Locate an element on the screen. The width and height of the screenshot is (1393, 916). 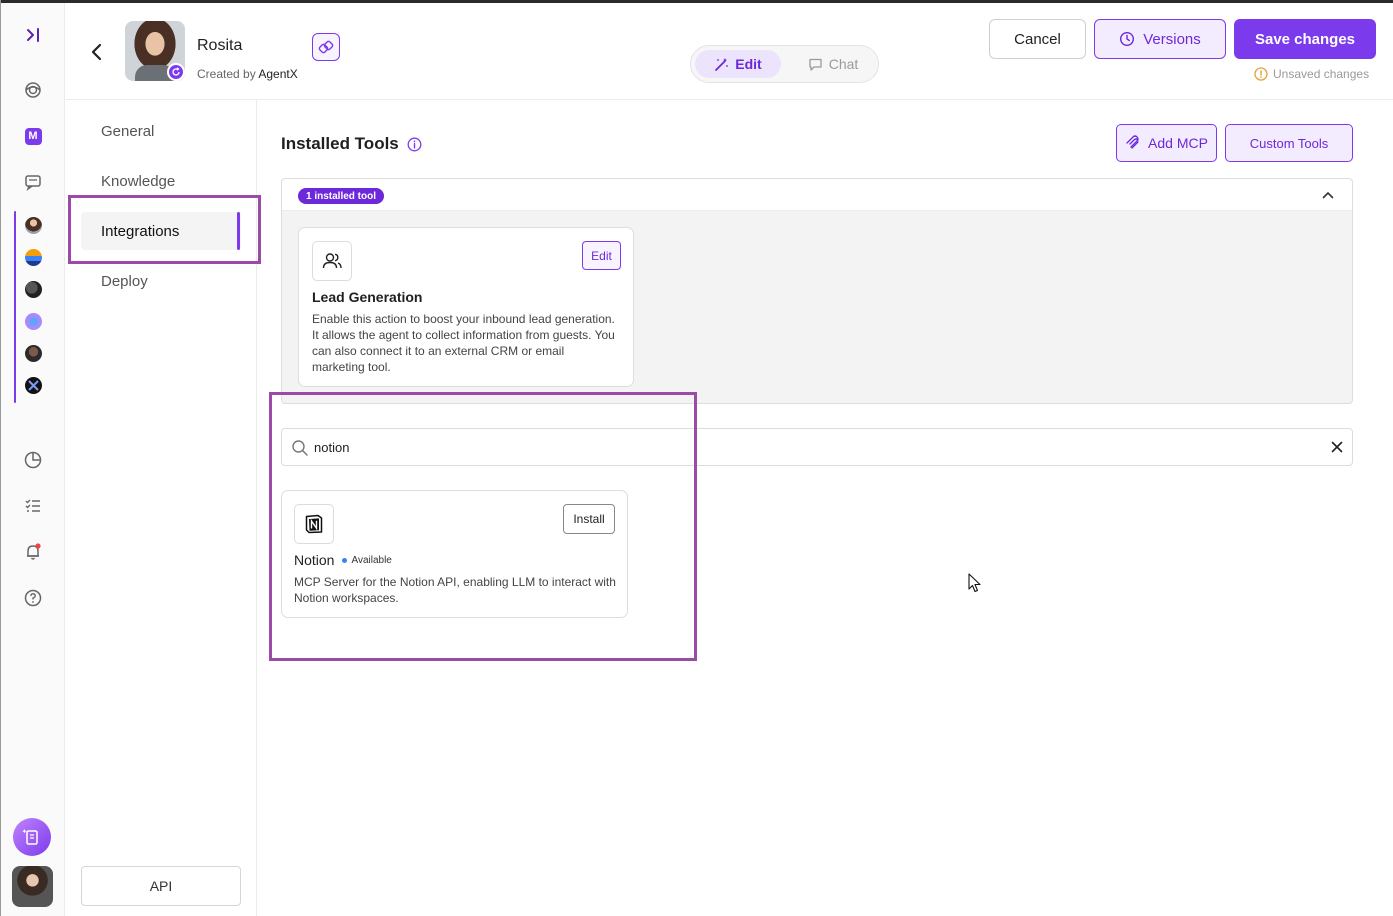
back-button is located at coordinates (96, 52).